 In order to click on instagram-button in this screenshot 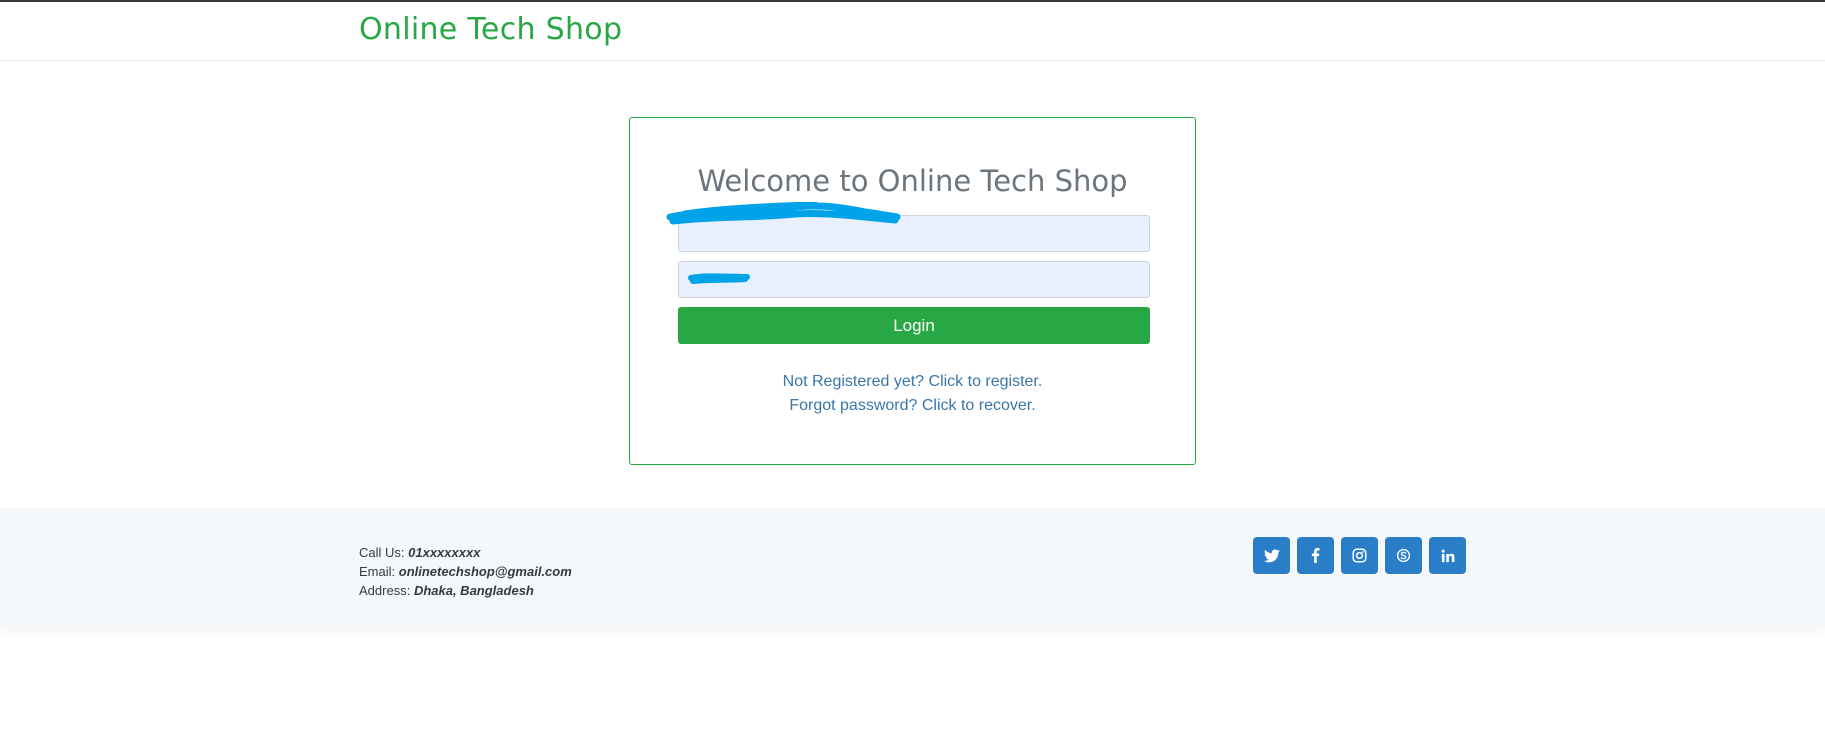, I will do `click(1359, 555)`.